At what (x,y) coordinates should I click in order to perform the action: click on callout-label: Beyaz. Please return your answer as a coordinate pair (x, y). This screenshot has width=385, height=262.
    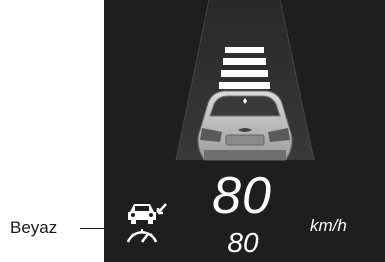
    Looking at the image, I should click on (34, 227).